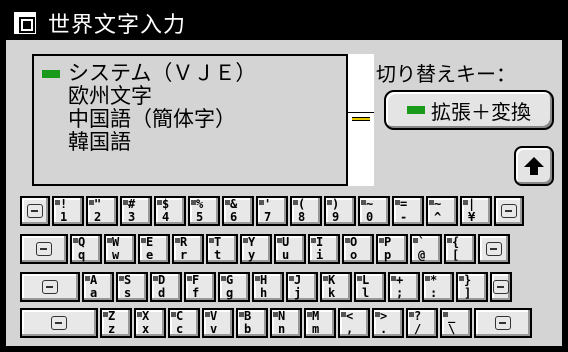 This screenshot has height=352, width=568. I want to click on key-base-char: s, so click(128, 293).